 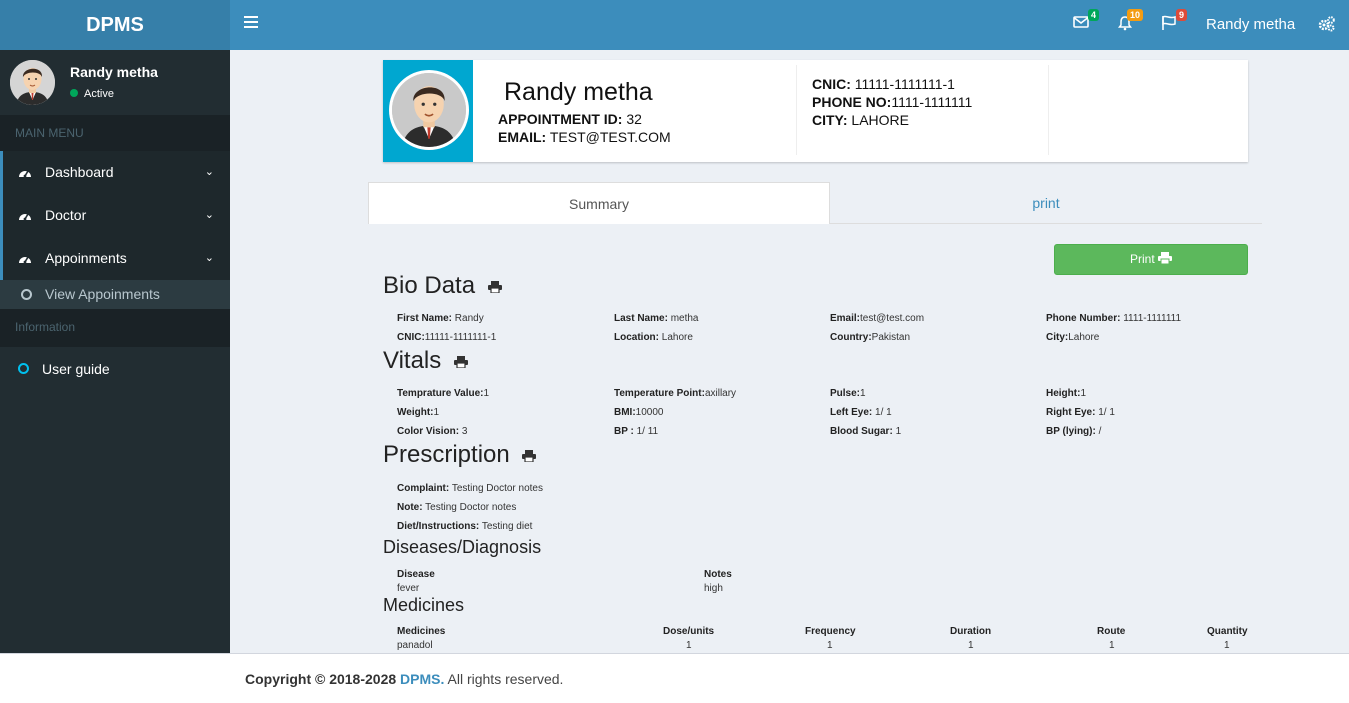 What do you see at coordinates (689, 631) in the screenshot?
I see `dose-column-header: Dose/units` at bounding box center [689, 631].